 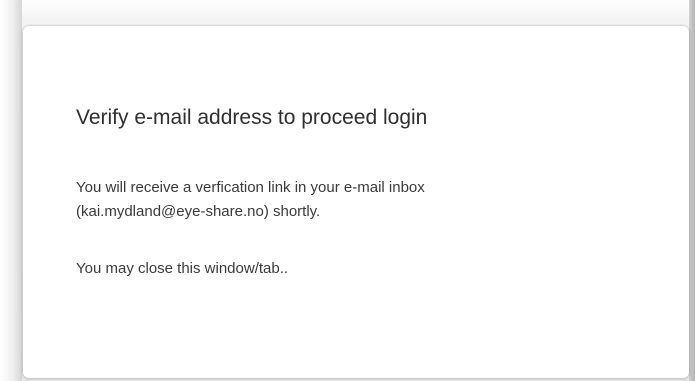 I want to click on message-line-2: (kai.mydland@eye-share.no) shortly., so click(x=198, y=211).